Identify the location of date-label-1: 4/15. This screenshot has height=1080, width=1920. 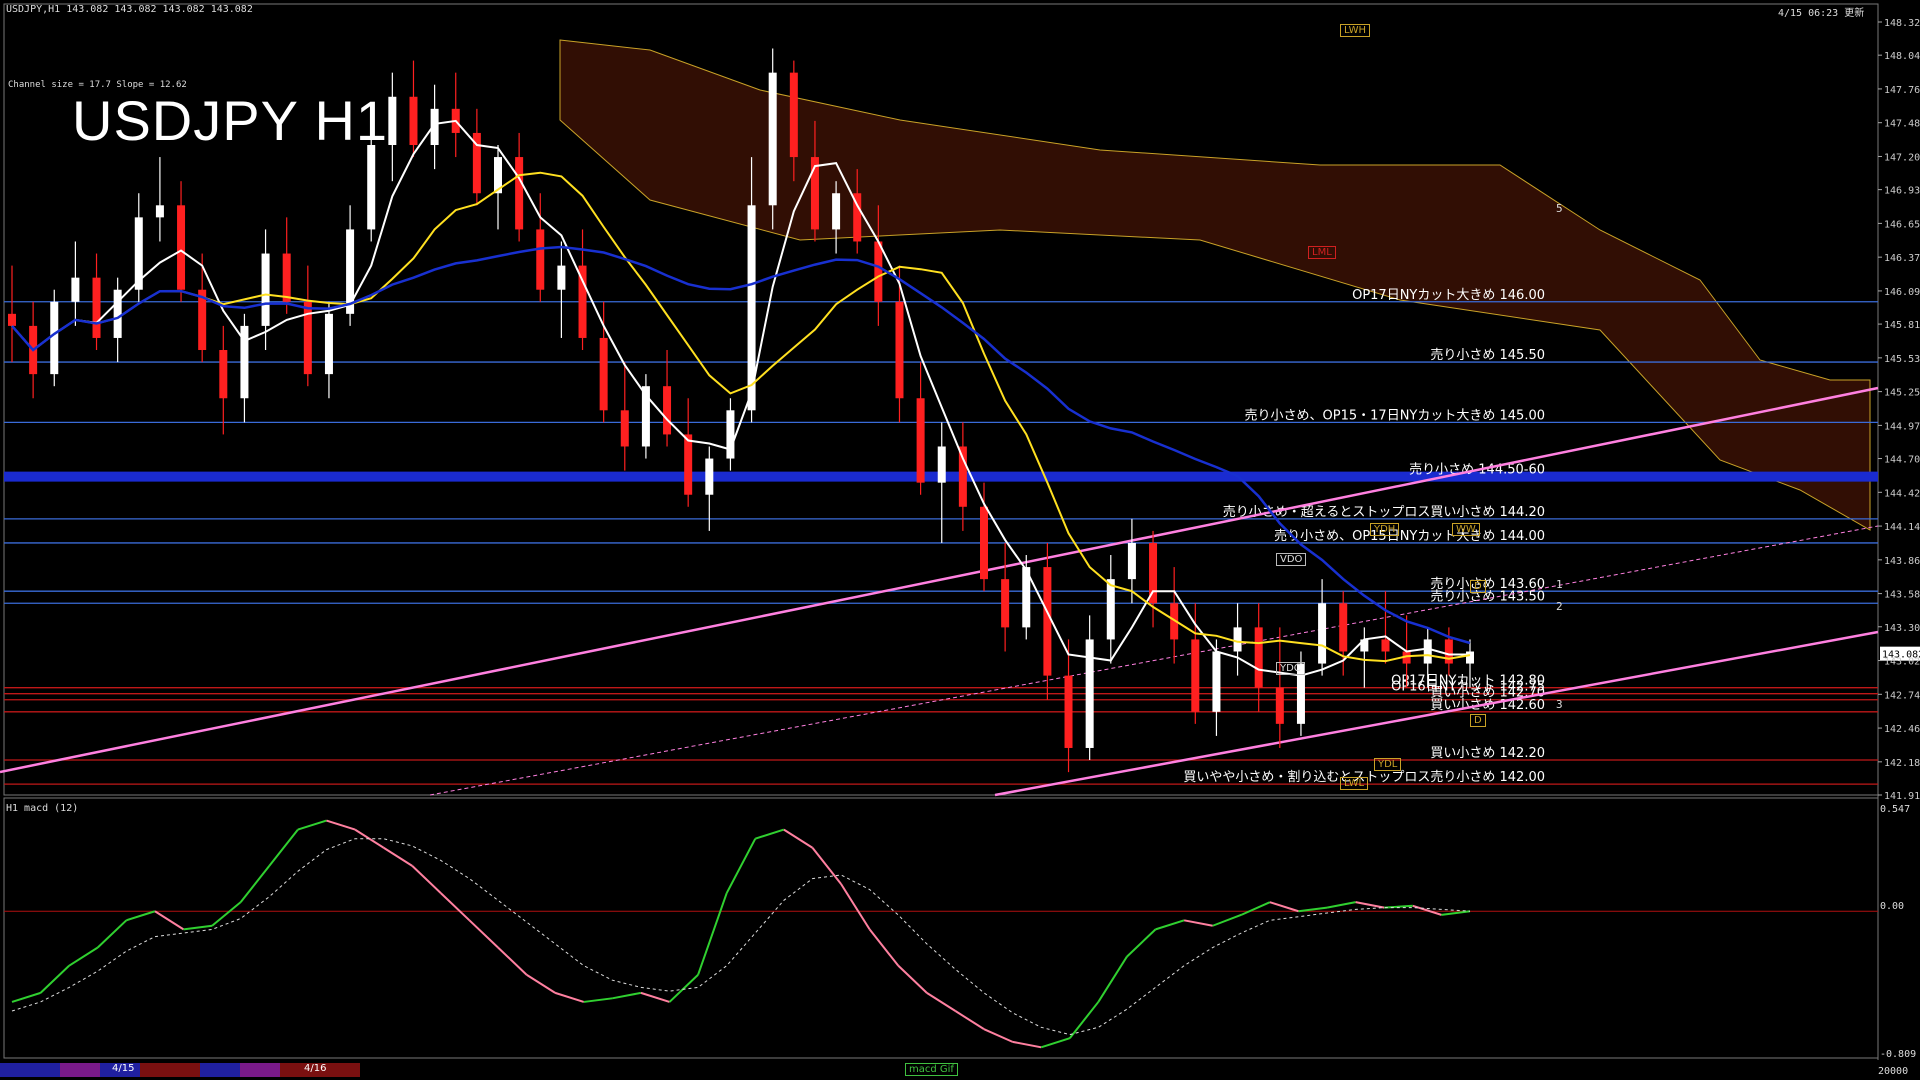
(123, 1068).